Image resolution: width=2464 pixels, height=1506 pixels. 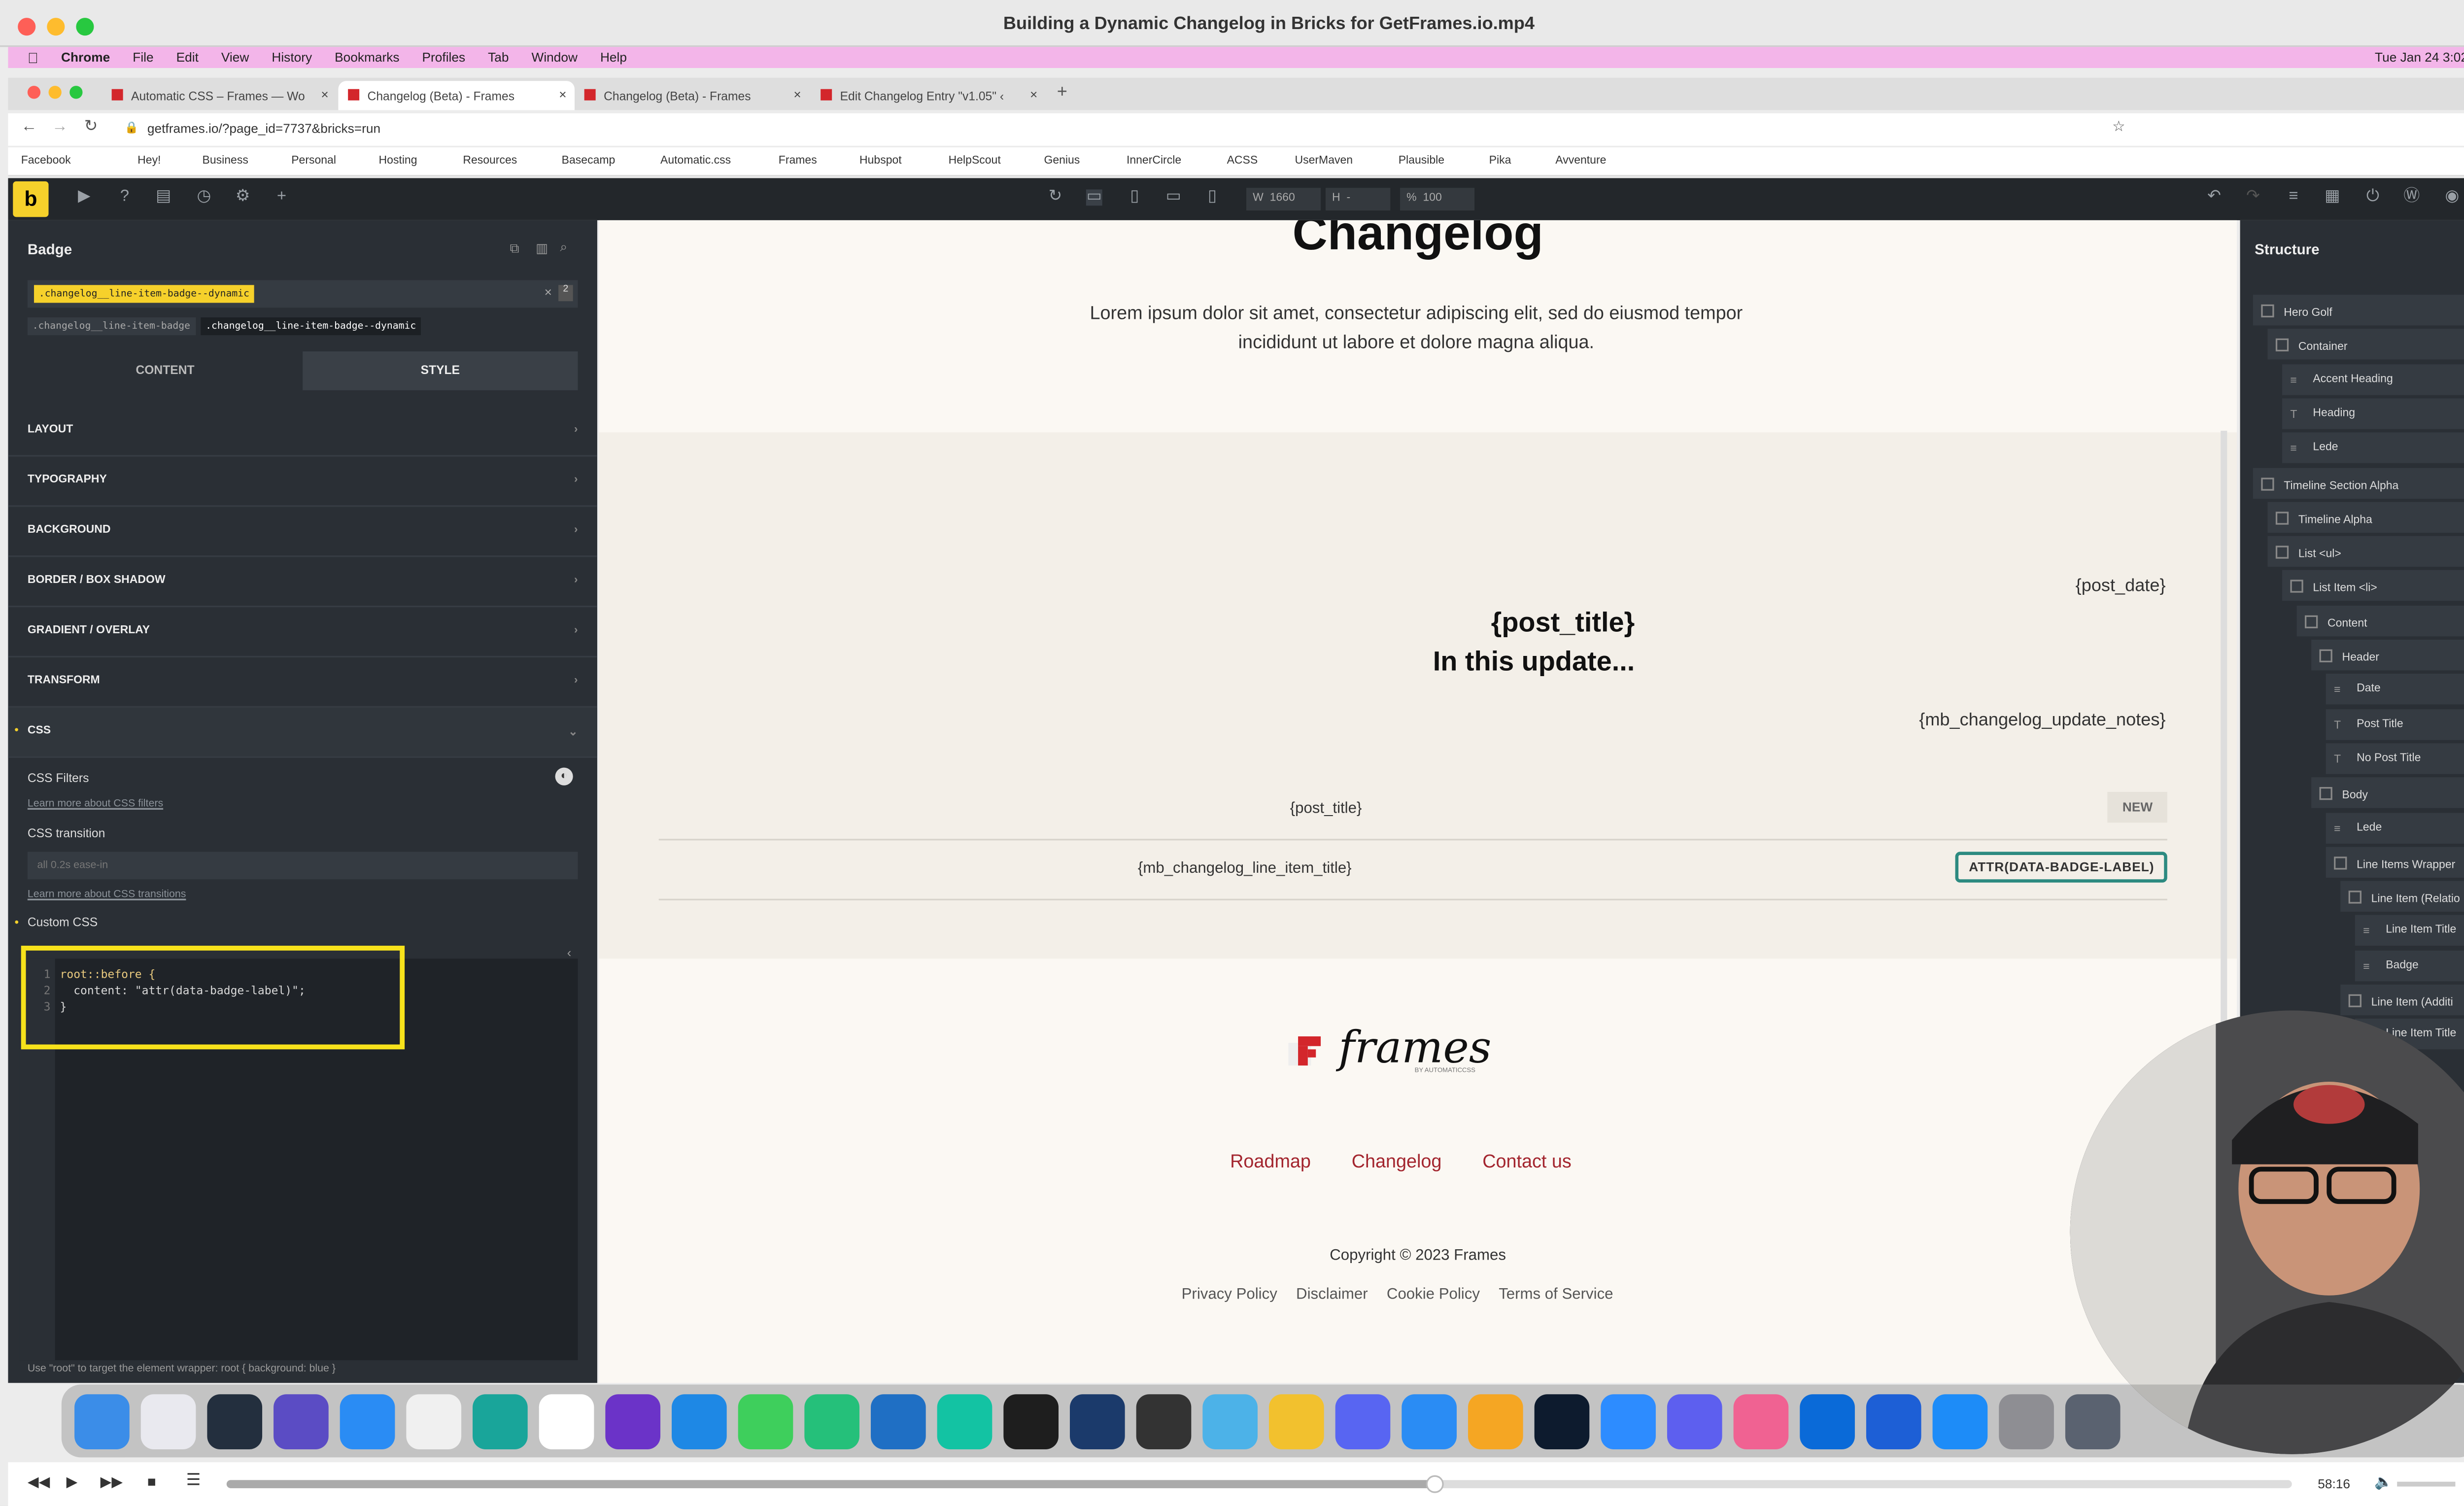 What do you see at coordinates (2387, 793) in the screenshot?
I see `structure-item: ⌄Body` at bounding box center [2387, 793].